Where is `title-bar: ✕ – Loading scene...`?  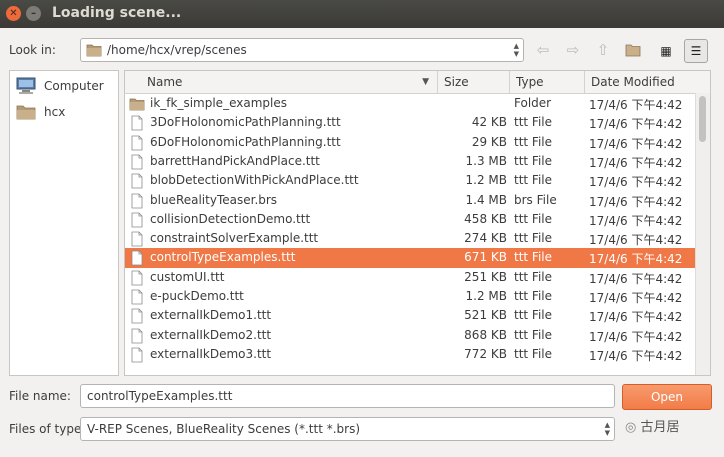 title-bar: ✕ – Loading scene... is located at coordinates (362, 14).